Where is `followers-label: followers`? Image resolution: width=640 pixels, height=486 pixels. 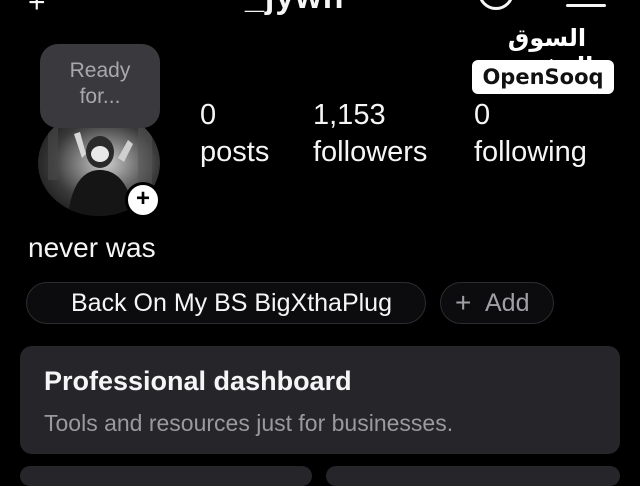 followers-label: followers is located at coordinates (370, 152).